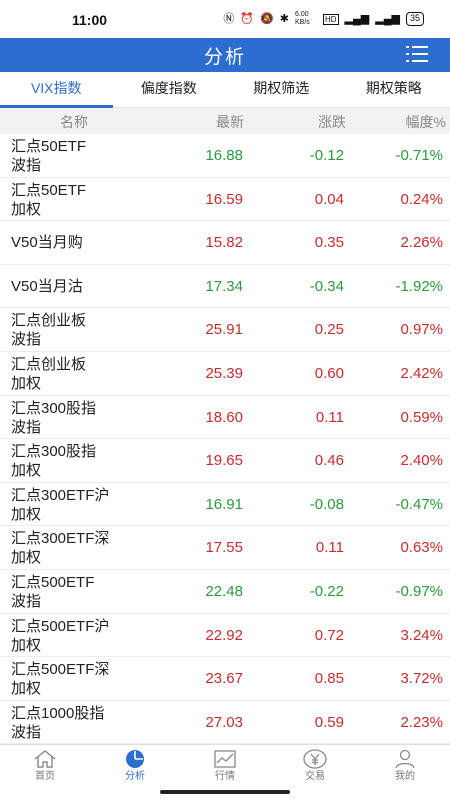 Image resolution: width=450 pixels, height=800 pixels. I want to click on row-name: 汇点300股指 加权, so click(54, 461).